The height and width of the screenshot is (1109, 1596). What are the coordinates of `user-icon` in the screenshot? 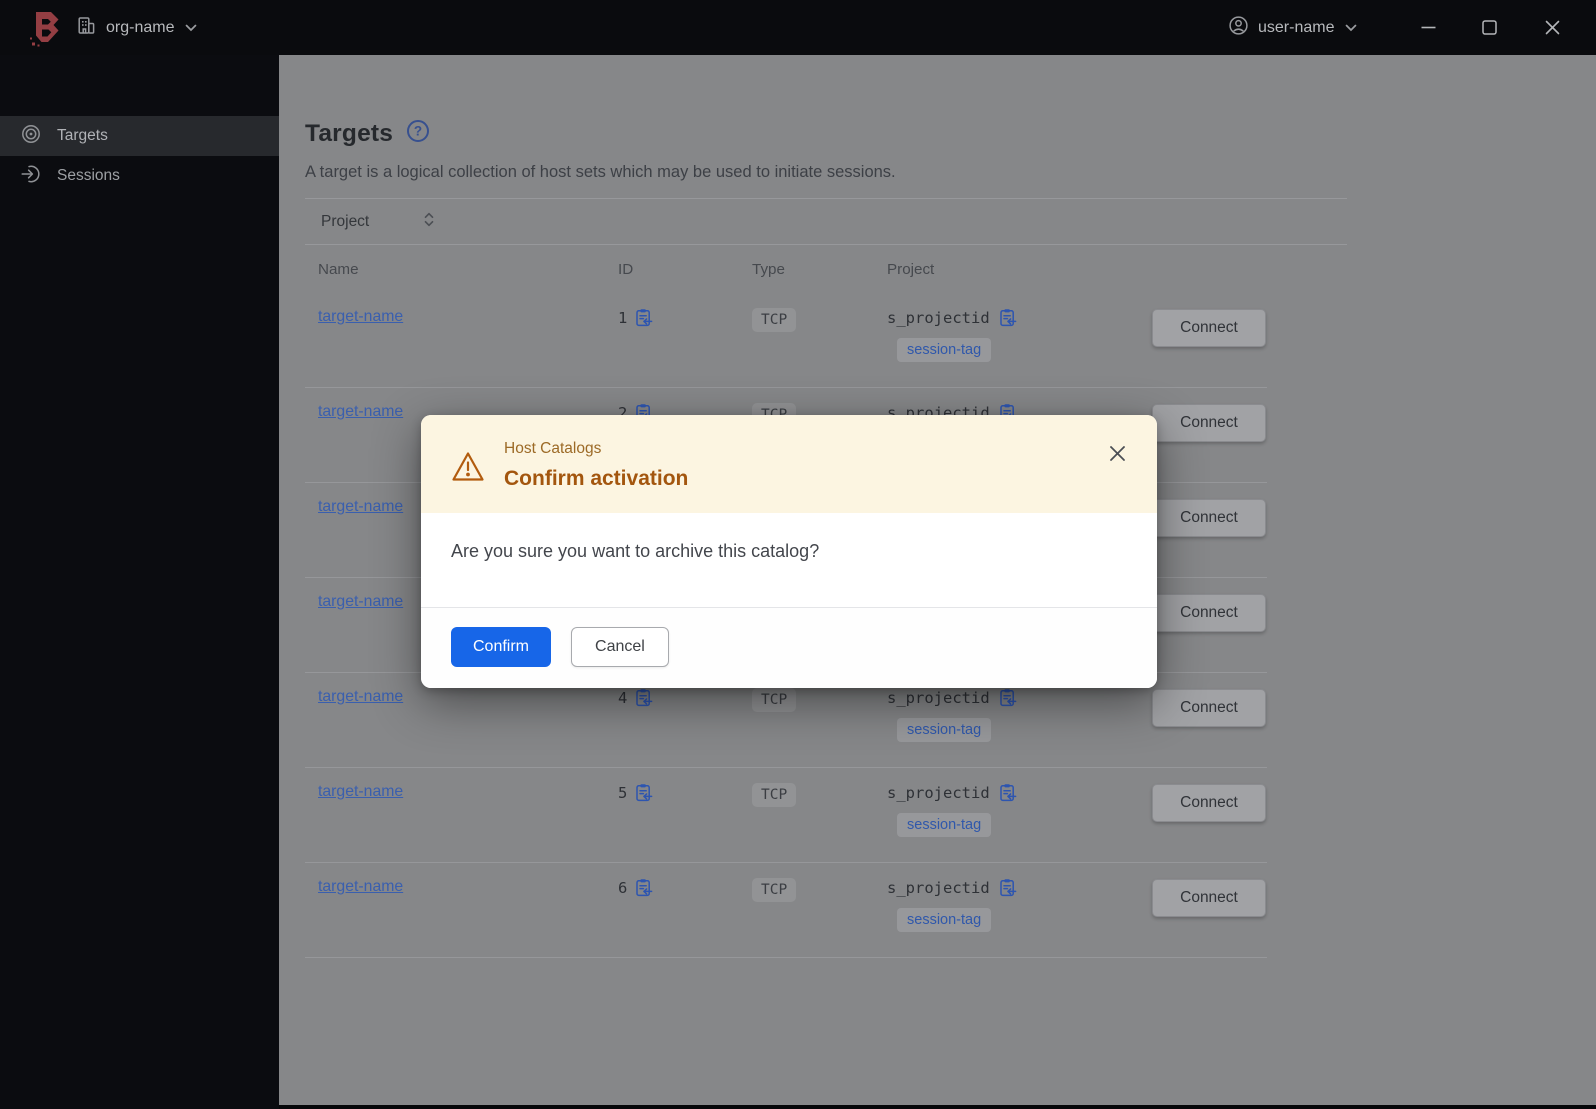 It's located at (1238, 28).